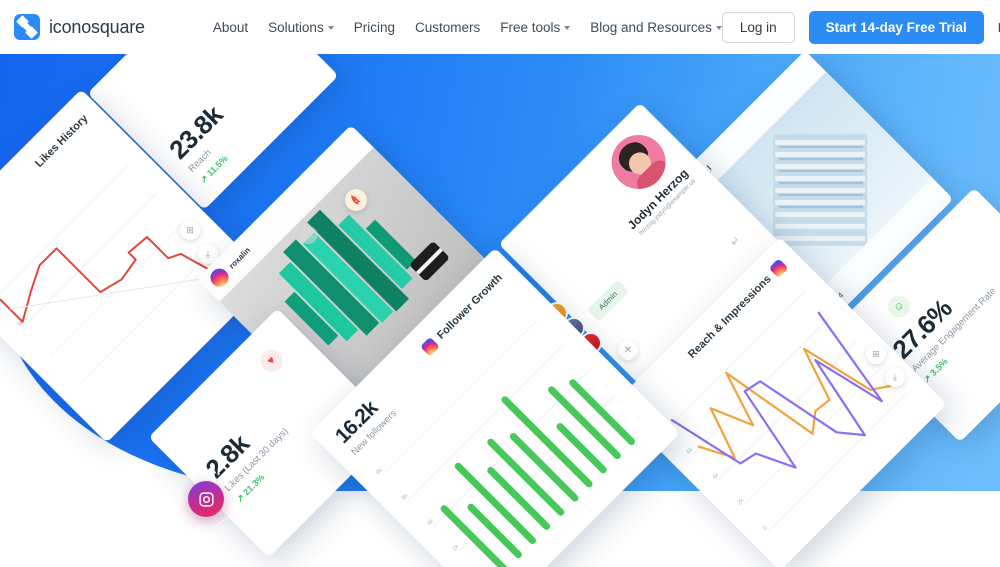  I want to click on nav-item-pricing: Pricing, so click(374, 27).